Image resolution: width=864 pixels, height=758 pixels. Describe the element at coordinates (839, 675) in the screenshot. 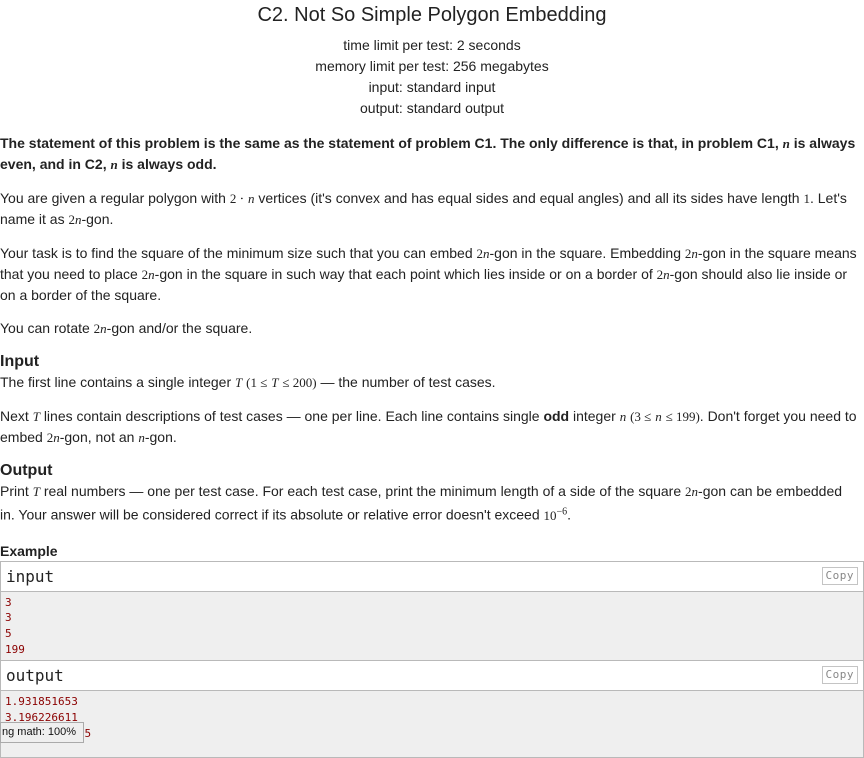

I see `copy-output-button: Copy` at that location.